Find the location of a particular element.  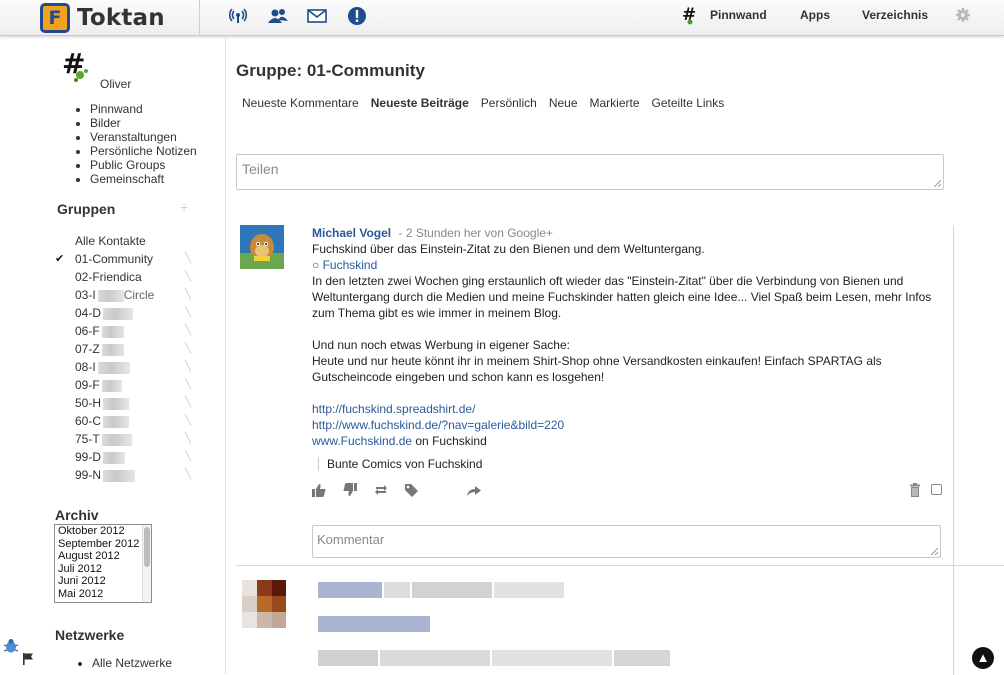

group-label: 09-F is located at coordinates (87, 385).